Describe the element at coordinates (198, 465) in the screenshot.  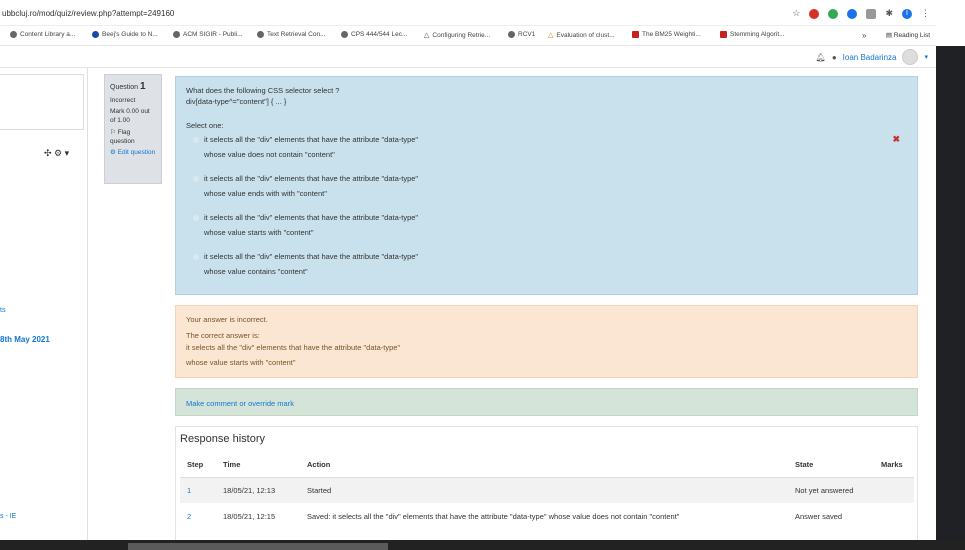
I see `column-header: Step` at that location.